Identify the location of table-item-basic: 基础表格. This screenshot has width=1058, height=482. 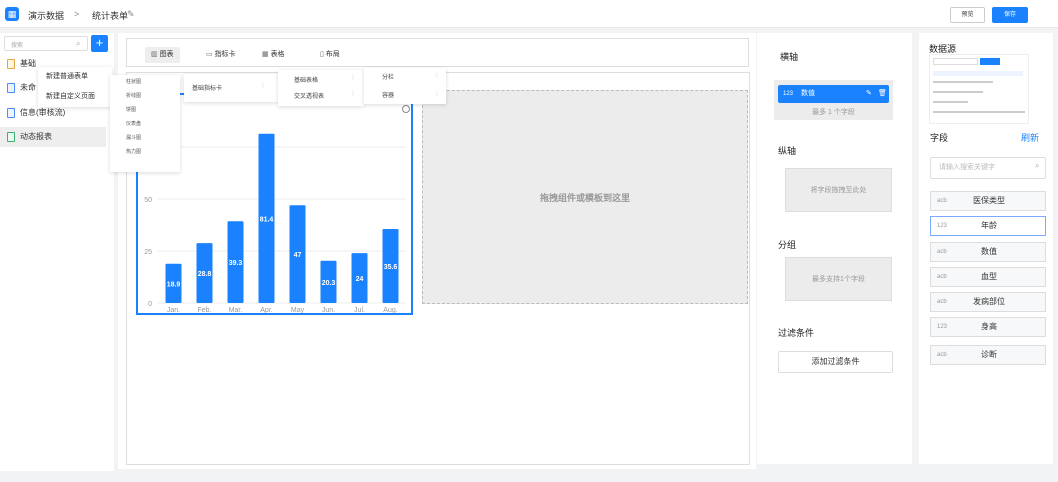
(306, 79).